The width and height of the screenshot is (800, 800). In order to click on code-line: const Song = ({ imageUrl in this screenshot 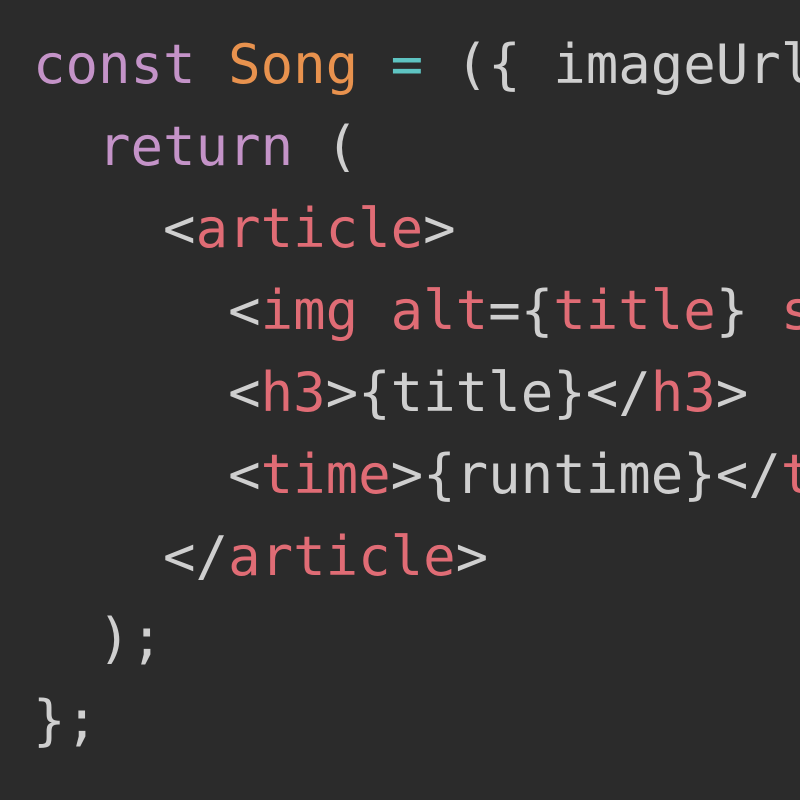, I will do `click(416, 65)`.